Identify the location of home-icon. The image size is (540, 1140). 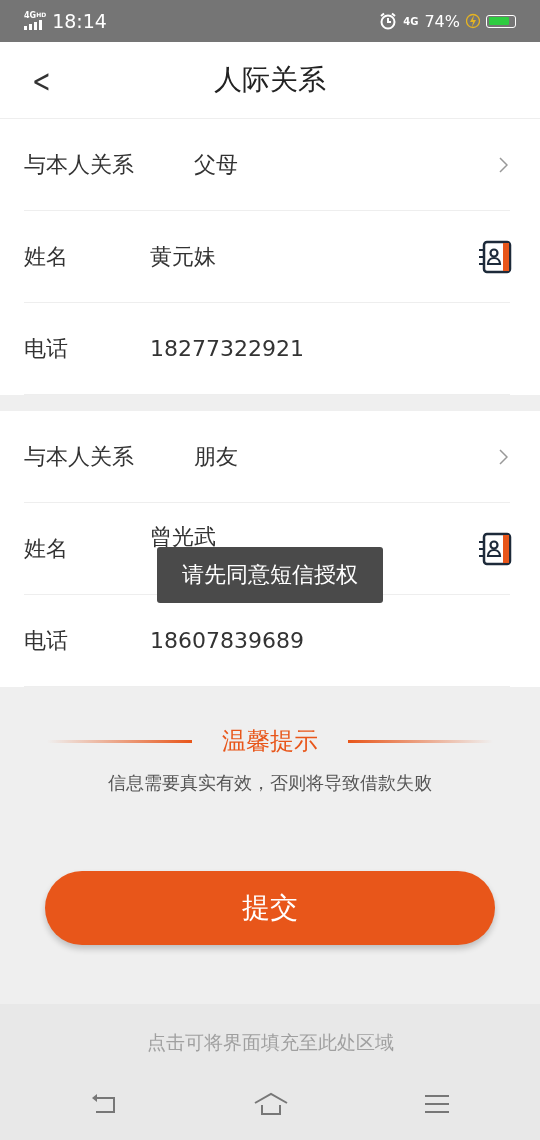
(271, 1104).